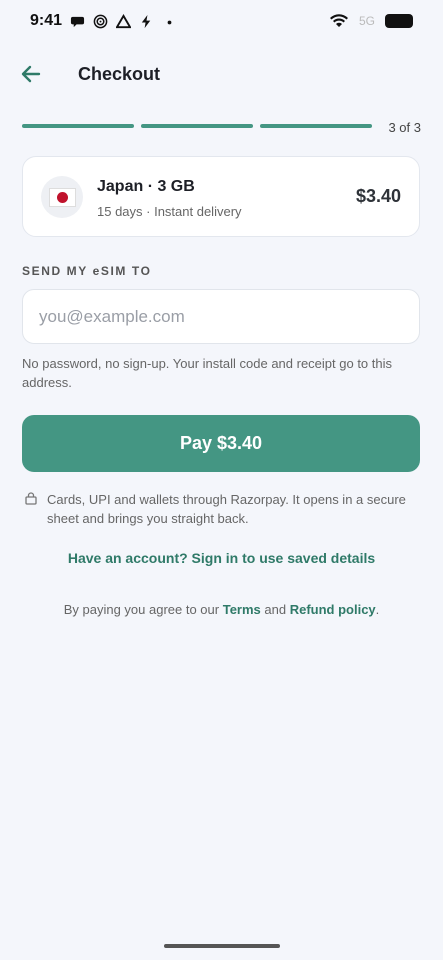 The height and width of the screenshot is (960, 443). I want to click on battery-icon, so click(399, 21).